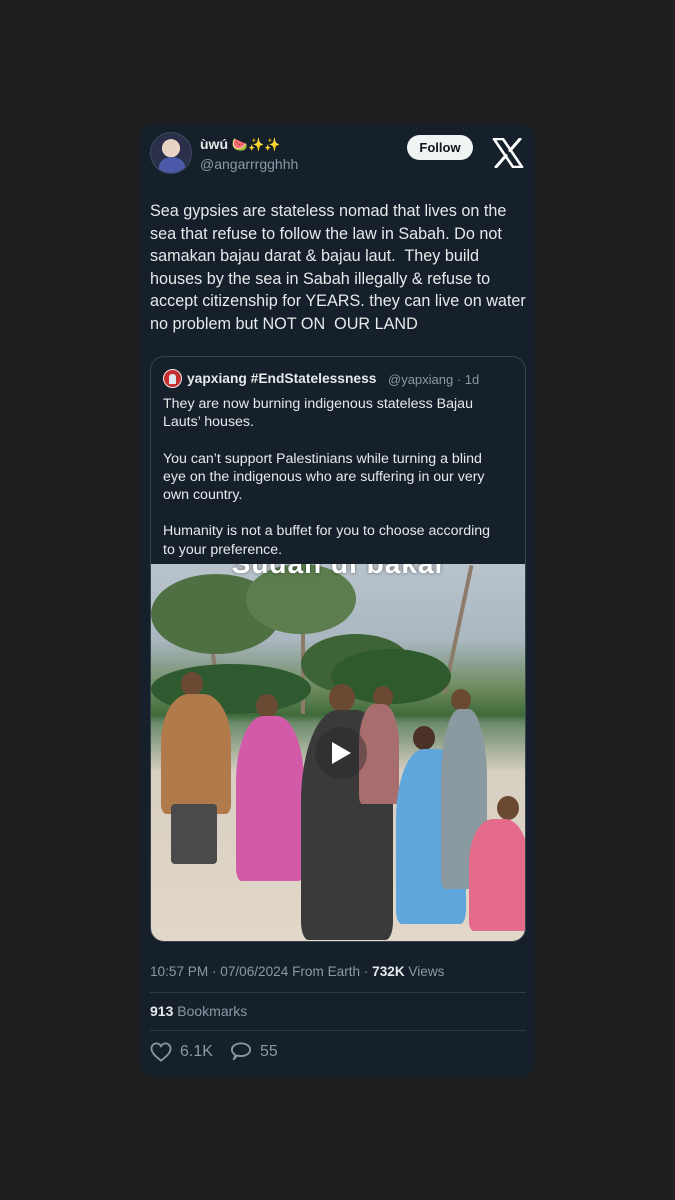 This screenshot has height=1200, width=675. I want to click on video-overlay-text: Sudah di bakar, so click(338, 572).